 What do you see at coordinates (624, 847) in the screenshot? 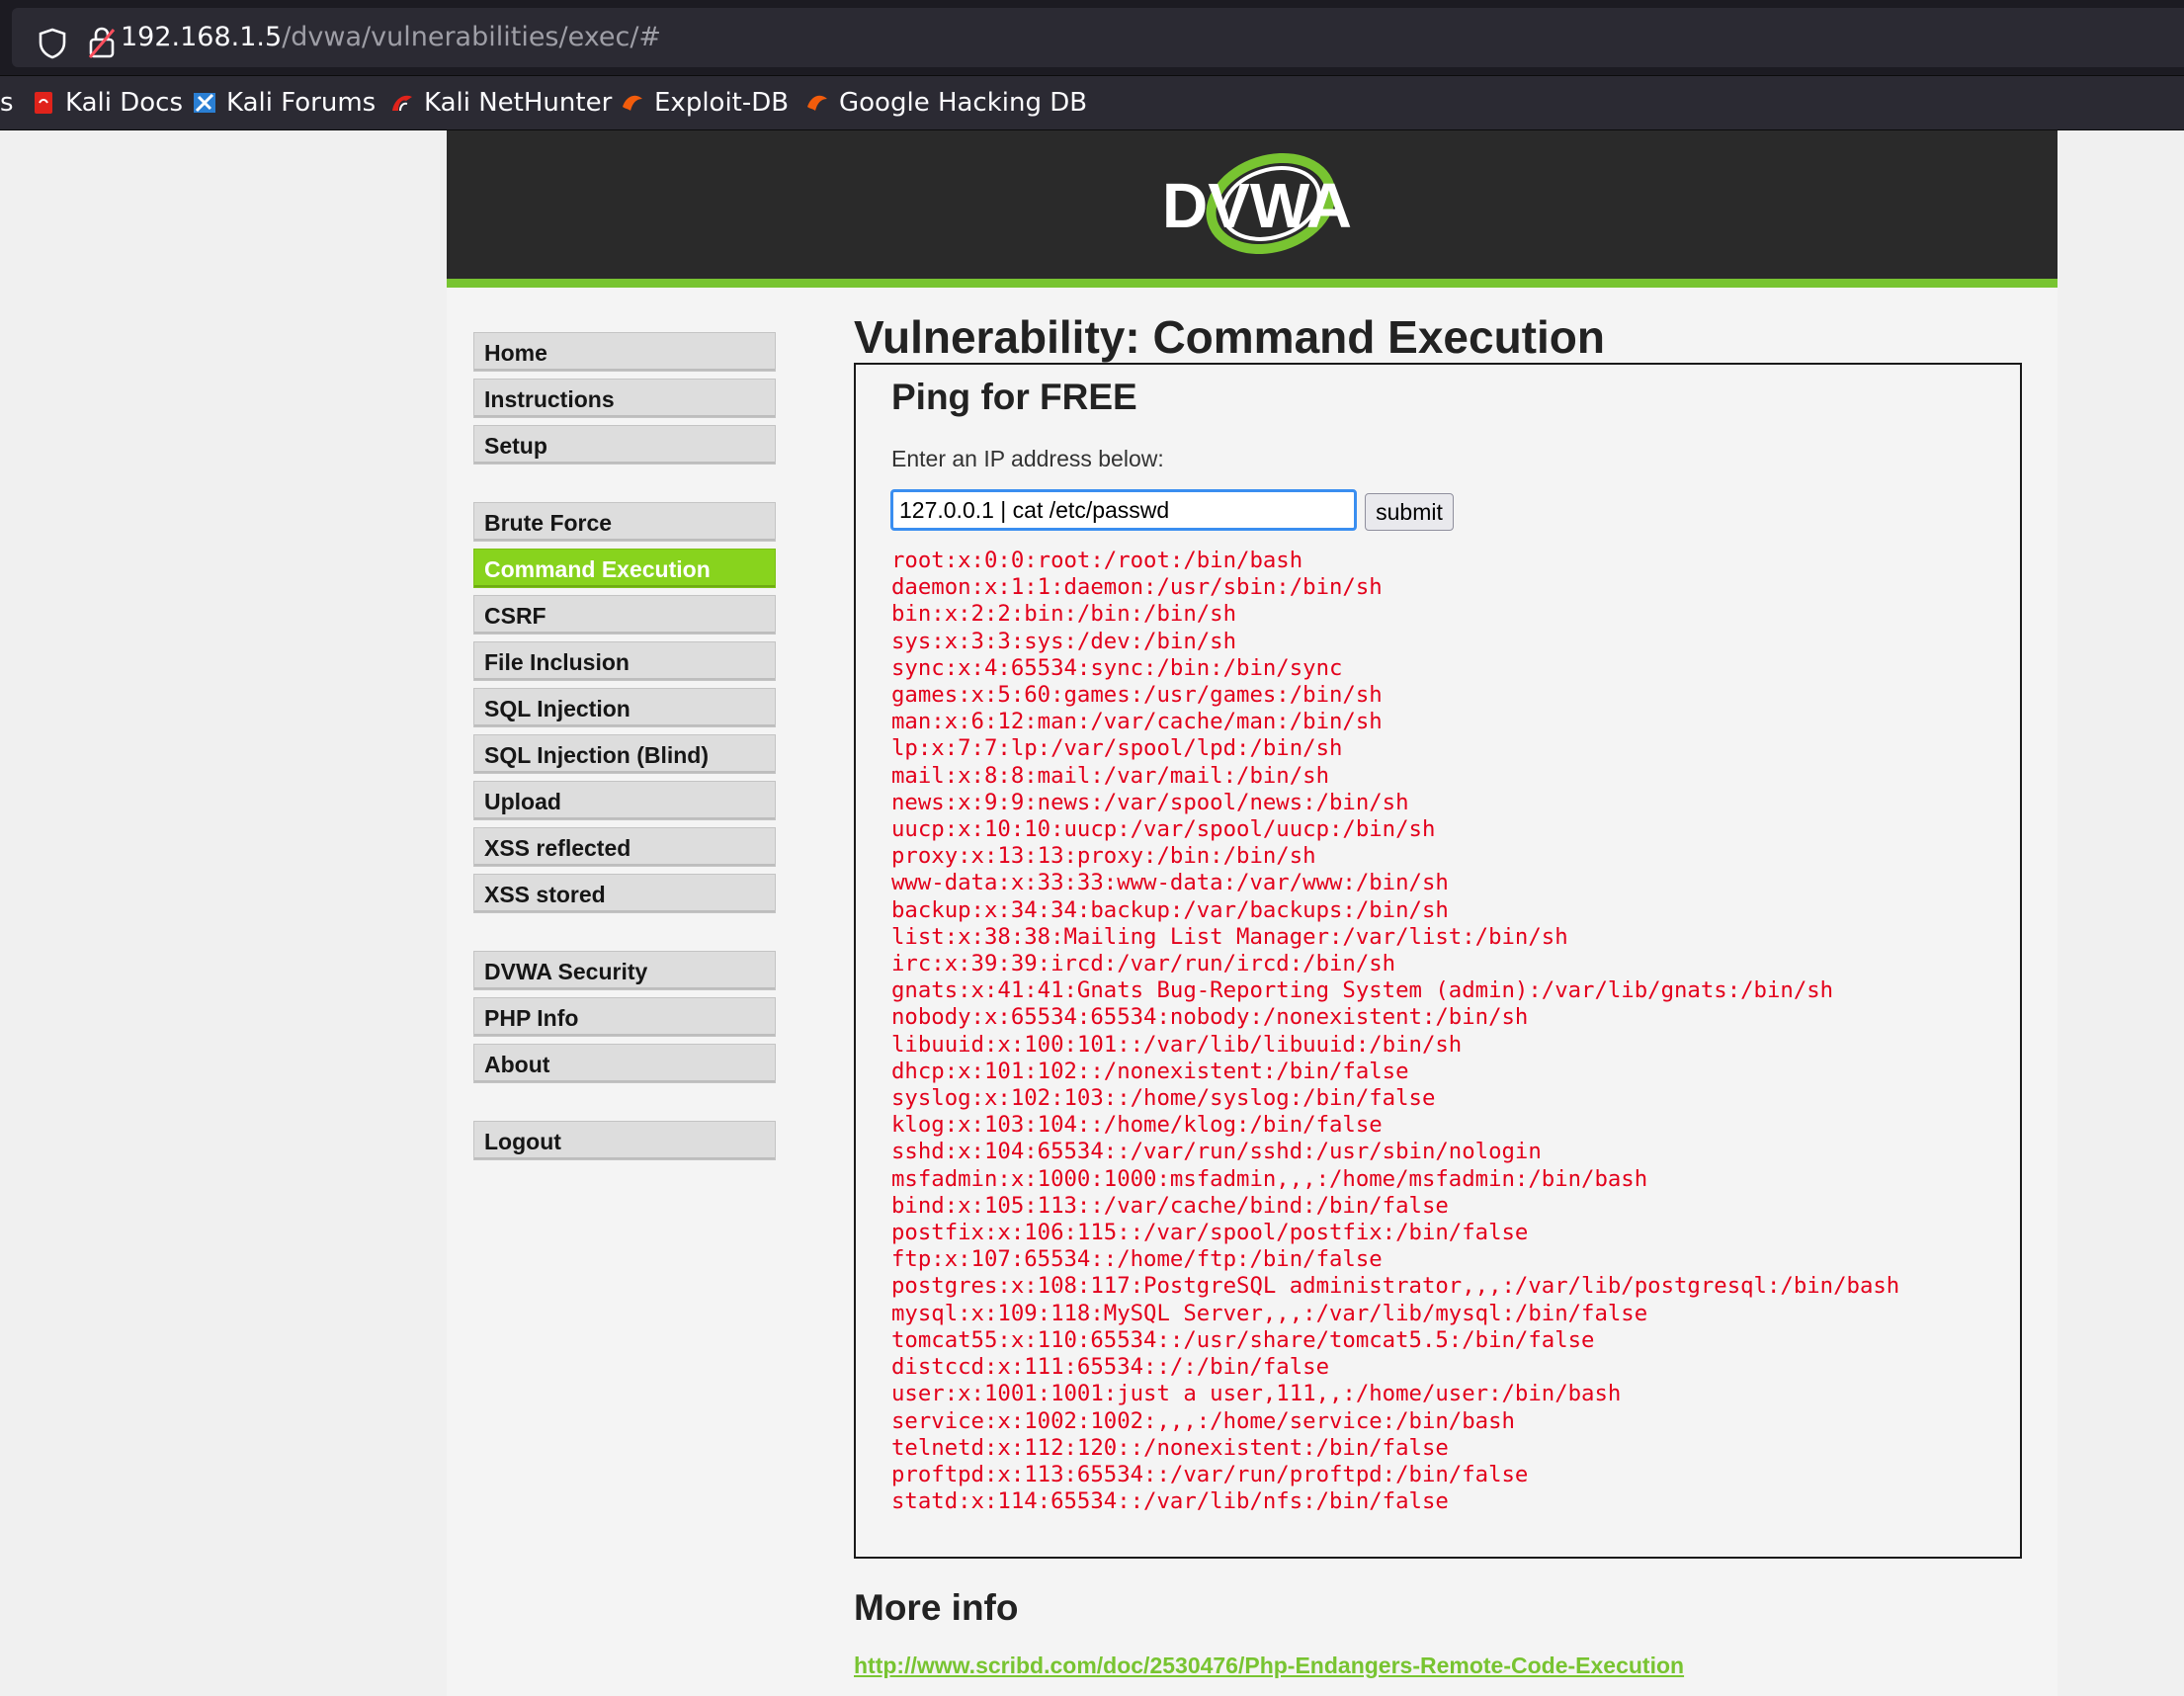
I see `menu-item-xss-reflected: XSS reflected` at bounding box center [624, 847].